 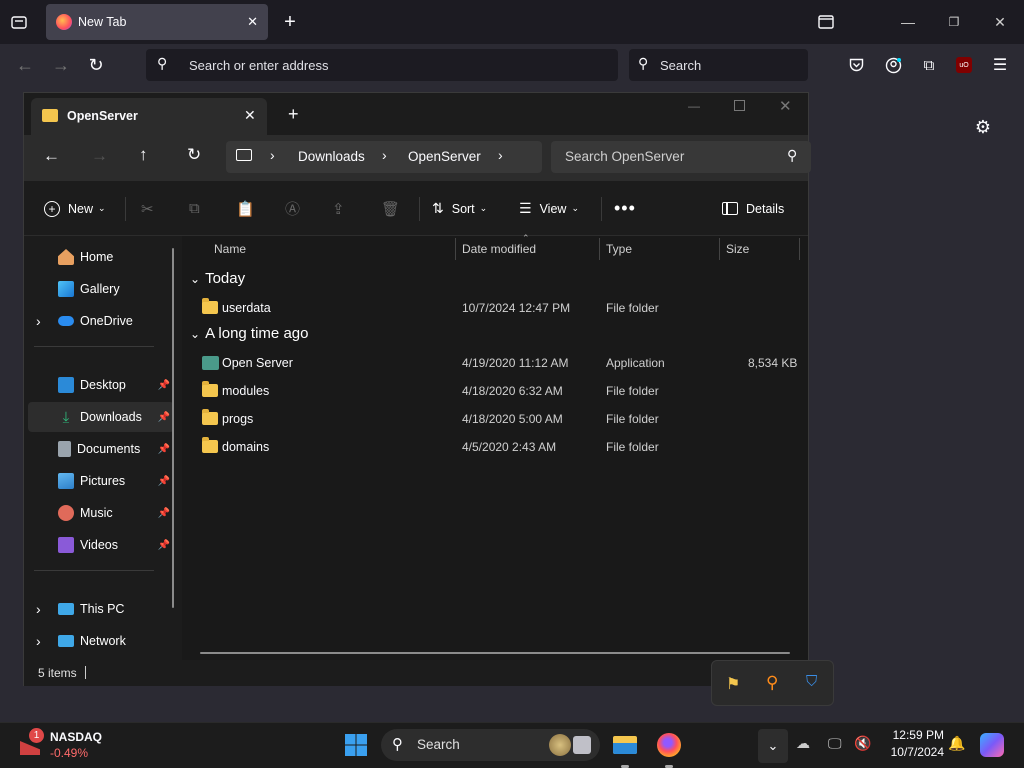 I want to click on flag-icon: ⚑, so click(x=733, y=684).